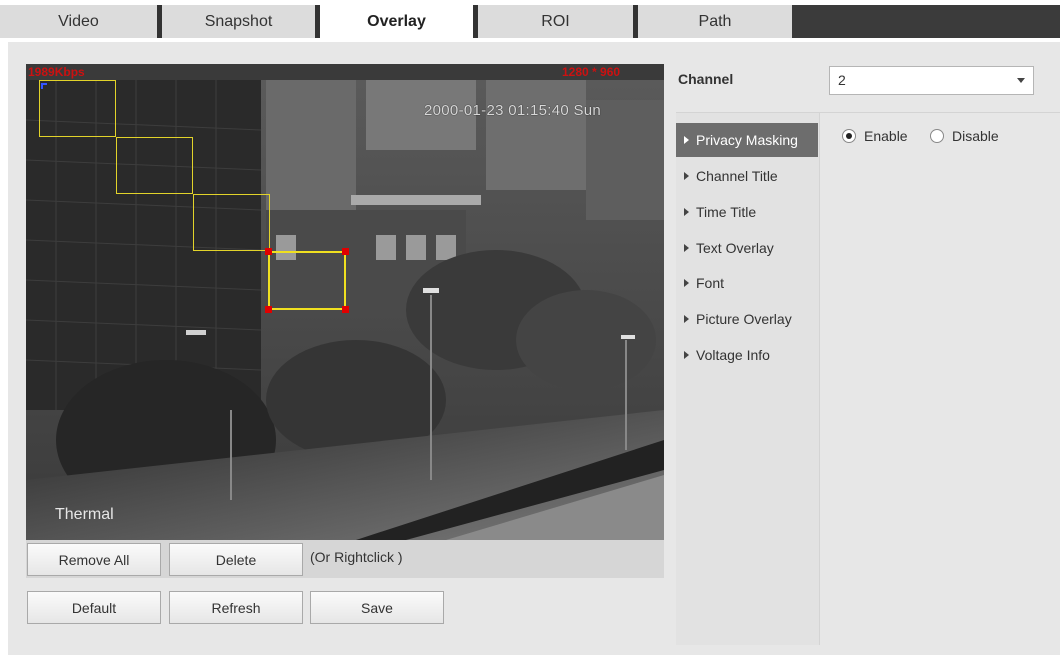  I want to click on thermal-label: Thermal, so click(84, 514).